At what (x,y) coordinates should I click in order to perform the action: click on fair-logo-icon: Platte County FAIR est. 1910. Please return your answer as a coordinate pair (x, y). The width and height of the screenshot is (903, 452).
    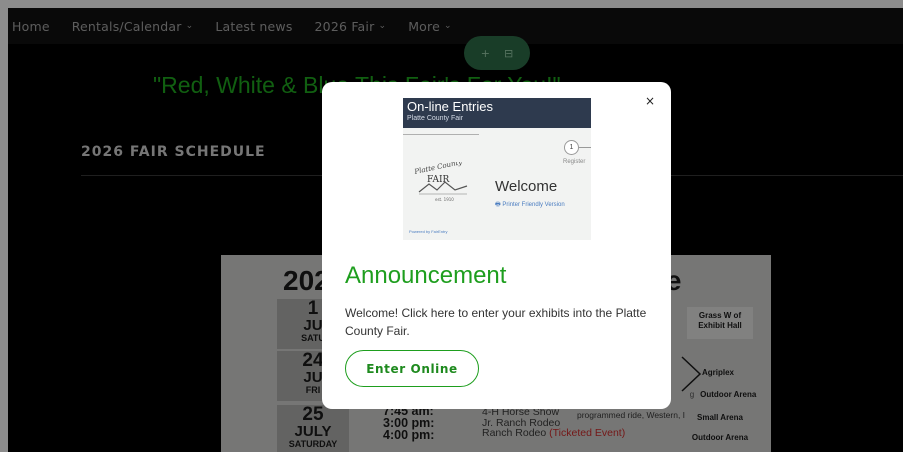
    Looking at the image, I should click on (440, 182).